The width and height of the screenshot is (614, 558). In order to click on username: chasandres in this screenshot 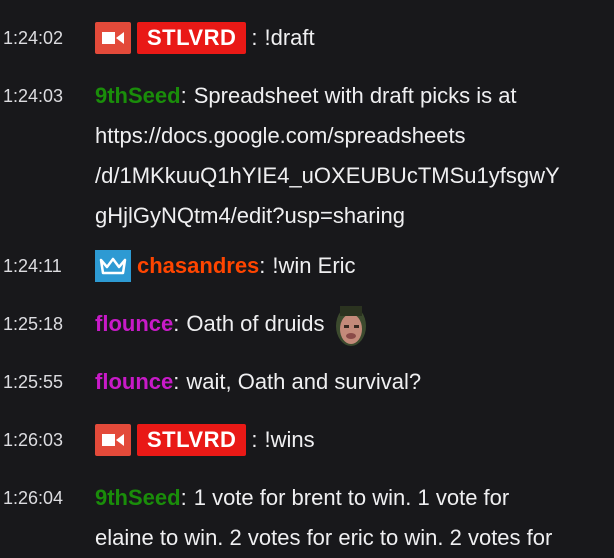, I will do `click(198, 266)`.